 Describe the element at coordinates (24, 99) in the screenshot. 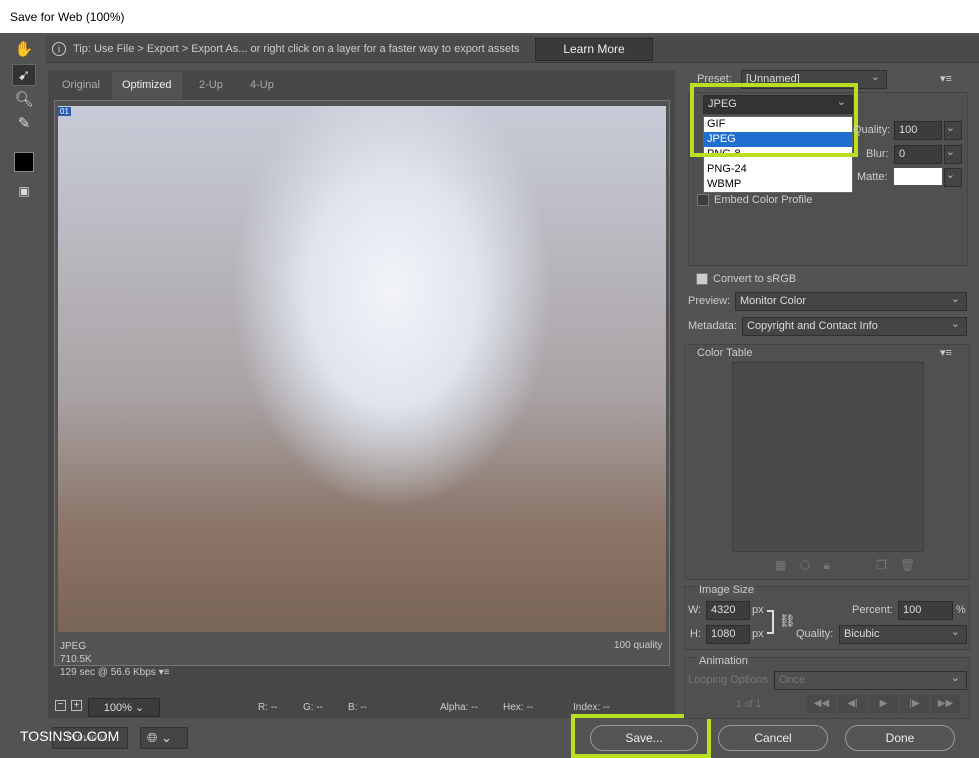

I see `zoom-tool-icon: 🔍︎` at that location.